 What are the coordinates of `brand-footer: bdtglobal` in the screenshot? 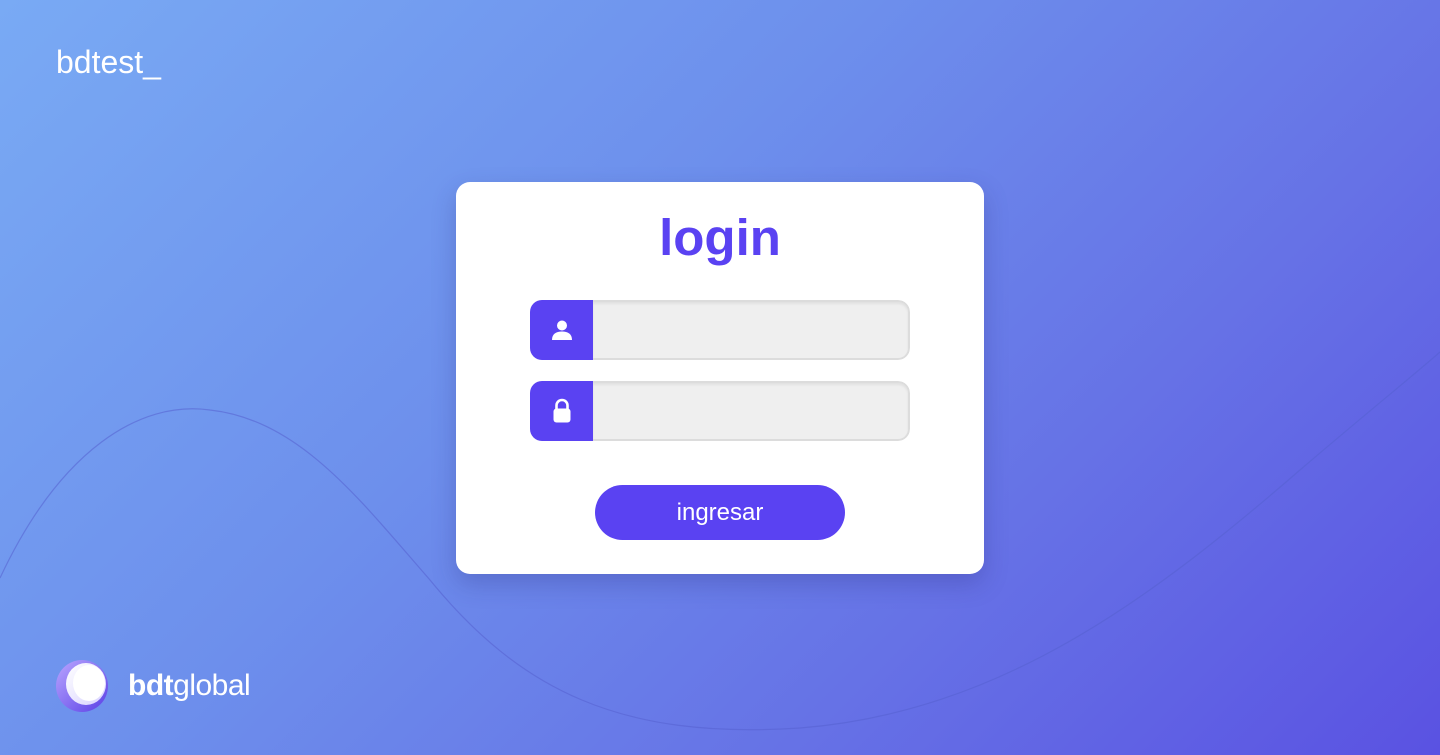 It's located at (153, 685).